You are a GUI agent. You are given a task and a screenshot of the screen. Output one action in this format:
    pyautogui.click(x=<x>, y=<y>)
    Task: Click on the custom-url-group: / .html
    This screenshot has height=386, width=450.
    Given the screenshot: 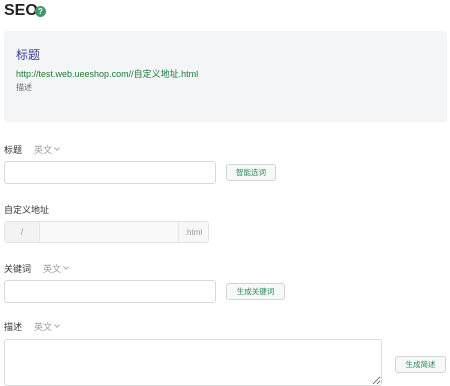 What is the action you would take?
    pyautogui.click(x=106, y=232)
    